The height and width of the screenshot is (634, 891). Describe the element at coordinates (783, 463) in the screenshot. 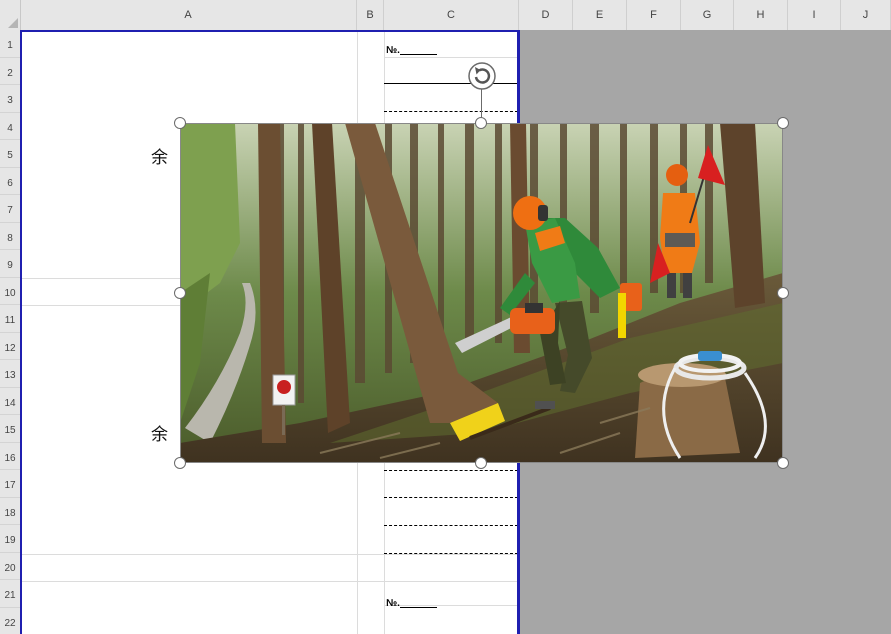

I see `resize-handle-bottom-right` at that location.